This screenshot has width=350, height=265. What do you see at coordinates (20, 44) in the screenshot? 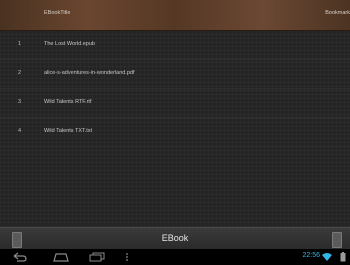
I see `row-number: 1` at bounding box center [20, 44].